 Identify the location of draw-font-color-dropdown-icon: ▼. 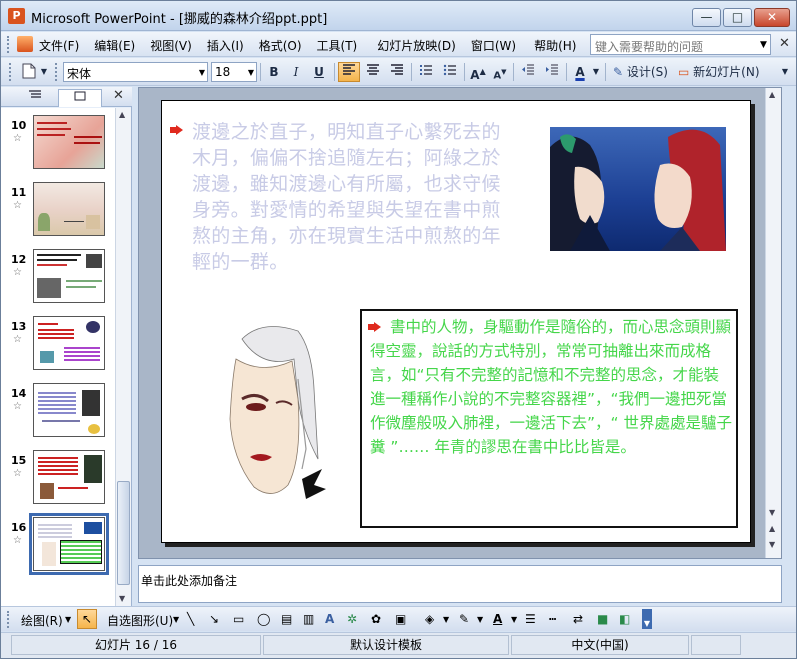
(514, 619).